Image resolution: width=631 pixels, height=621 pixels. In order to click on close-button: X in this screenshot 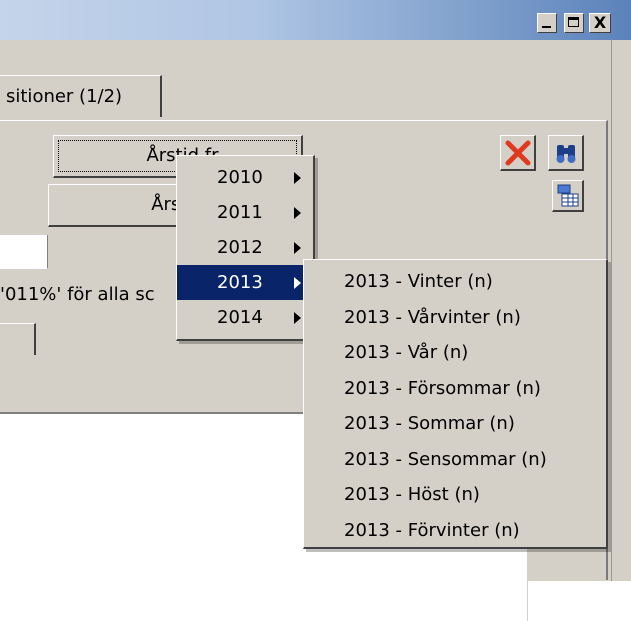, I will do `click(600, 23)`.